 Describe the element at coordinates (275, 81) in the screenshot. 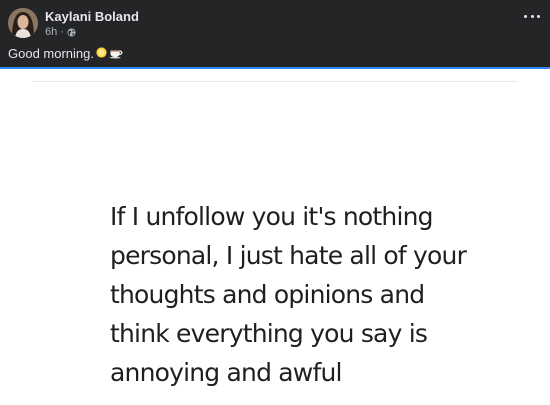

I see `image-divider` at that location.